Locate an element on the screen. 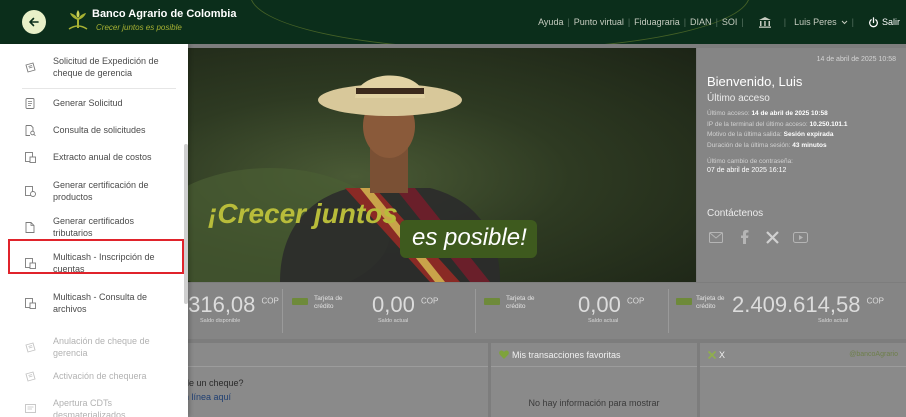 Image resolution: width=906 pixels, height=417 pixels. favorites-card-header: Mis transacciones favoritas is located at coordinates (594, 355).